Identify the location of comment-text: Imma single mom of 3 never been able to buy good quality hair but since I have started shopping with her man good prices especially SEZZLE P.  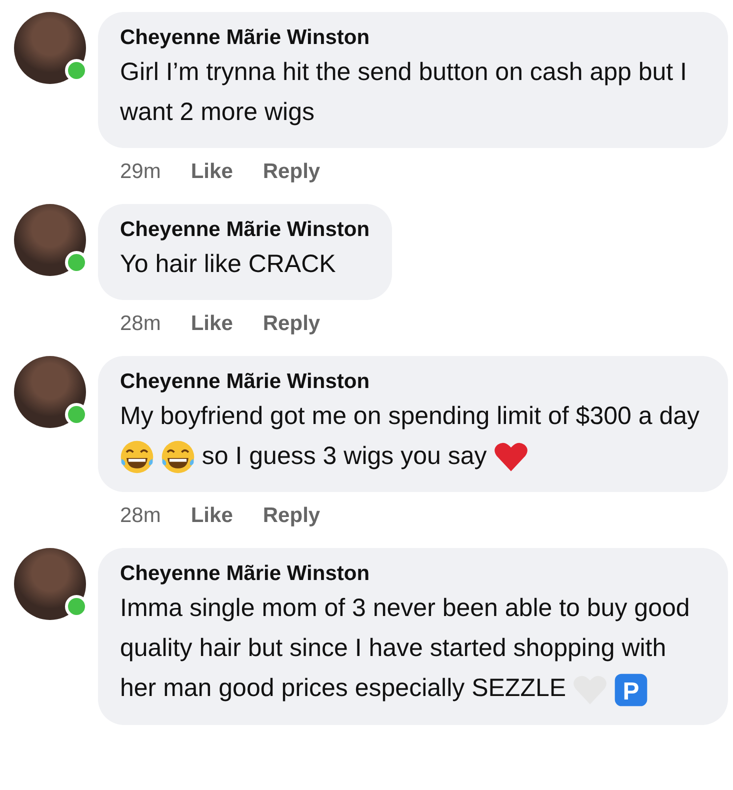
(413, 648).